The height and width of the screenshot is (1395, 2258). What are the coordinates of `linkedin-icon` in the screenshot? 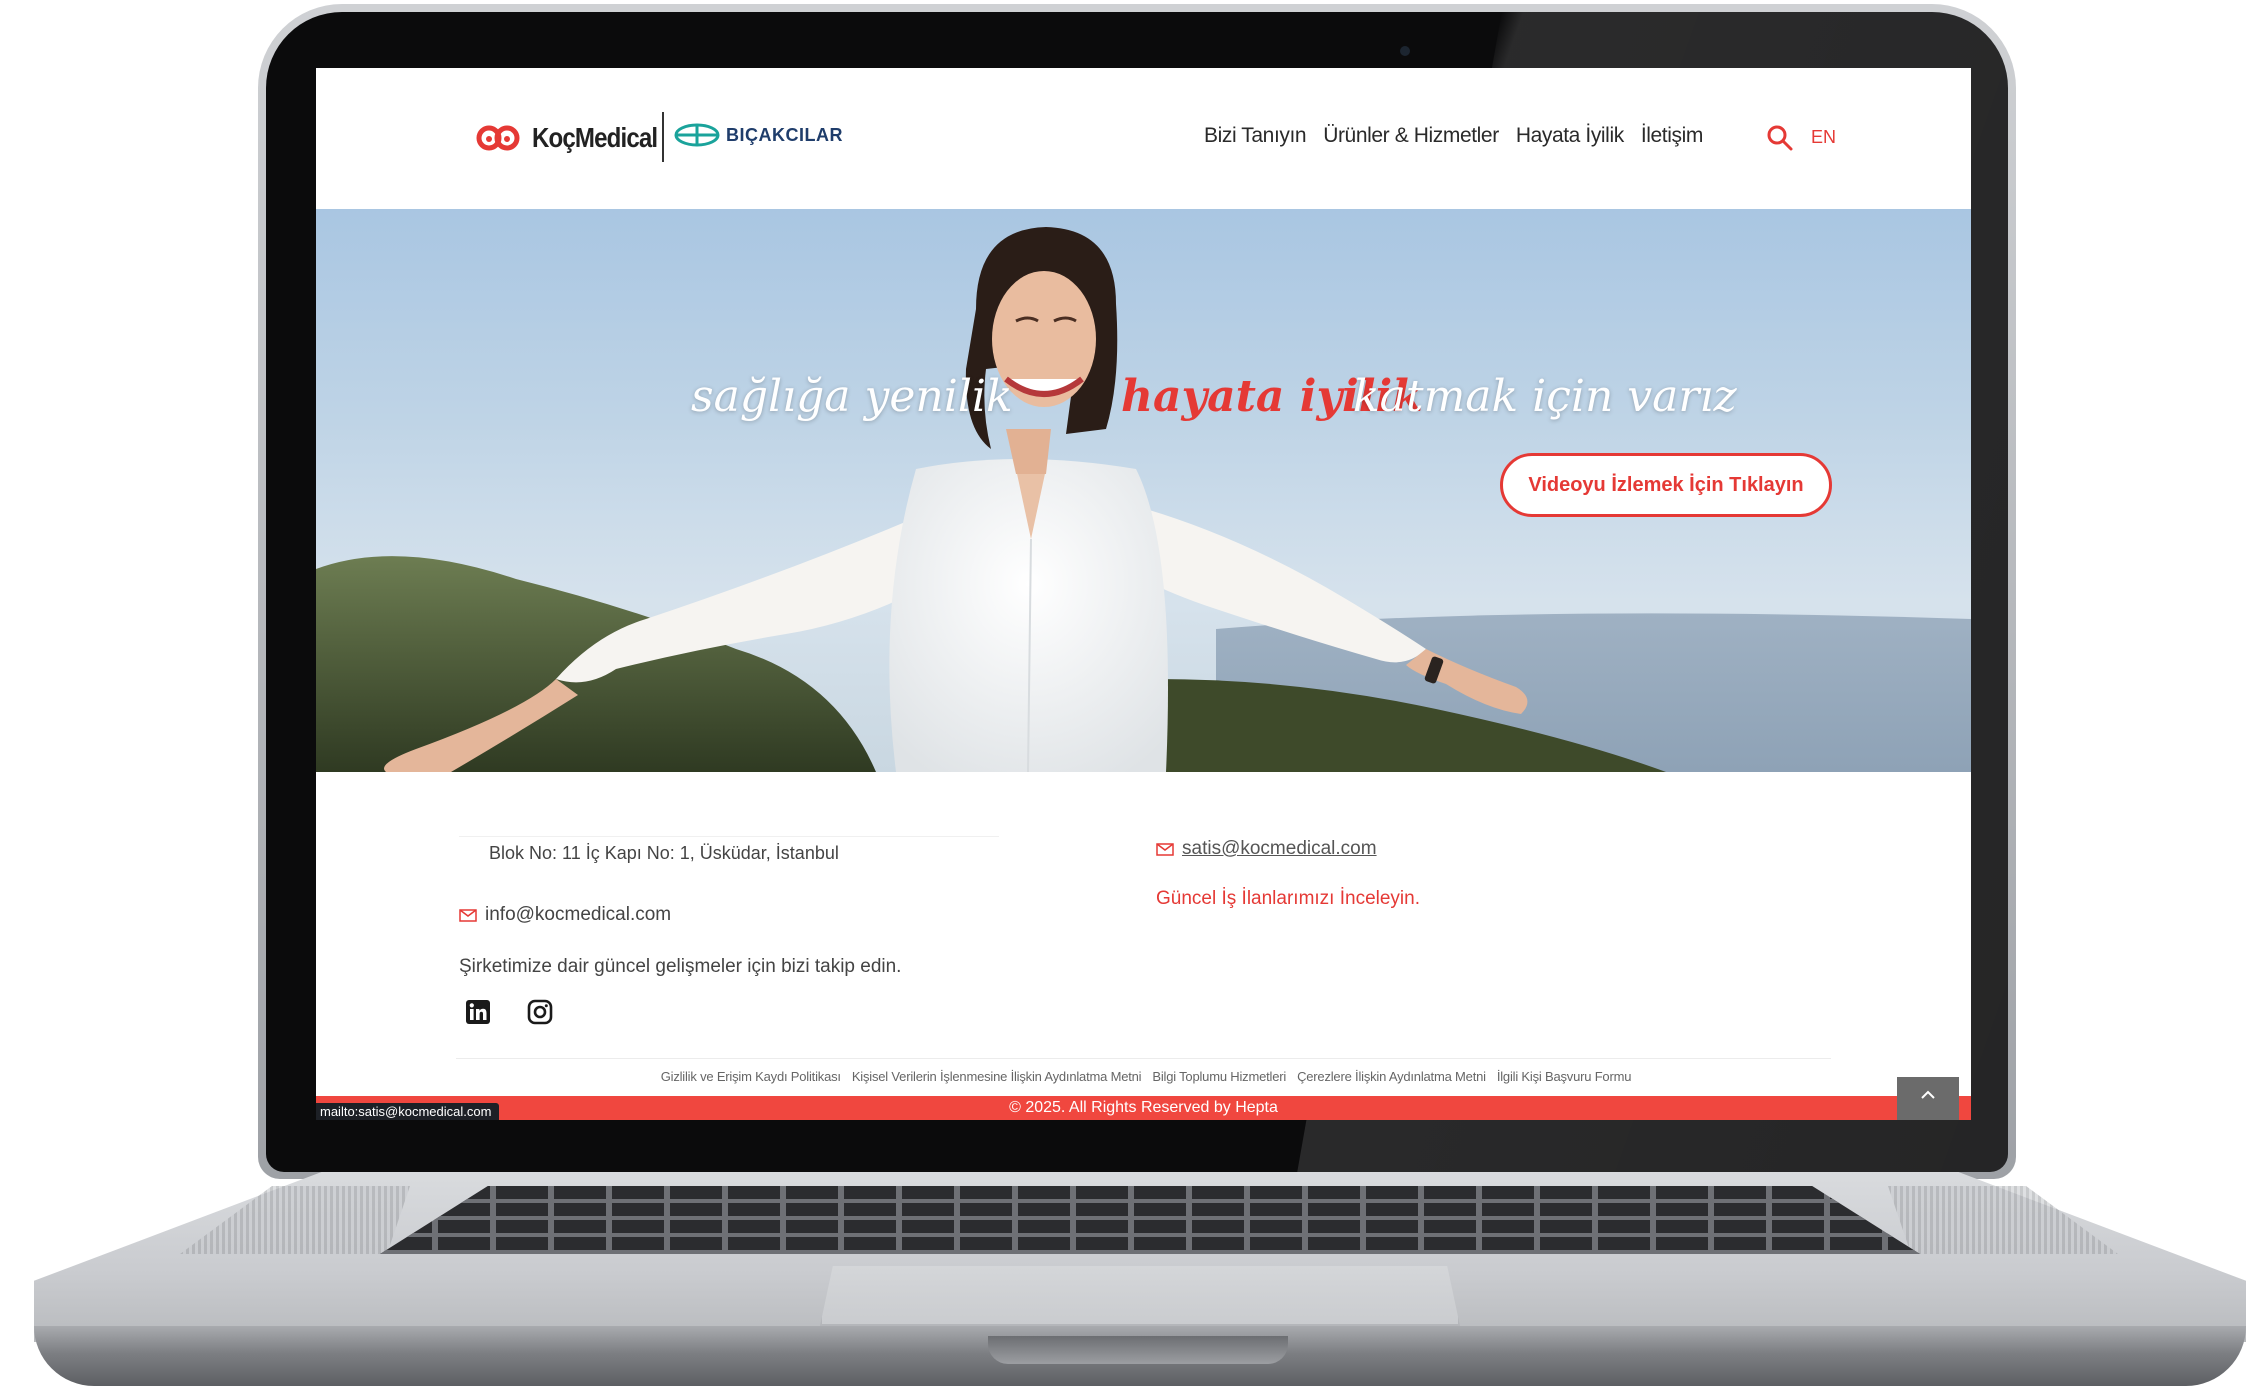 It's located at (478, 1012).